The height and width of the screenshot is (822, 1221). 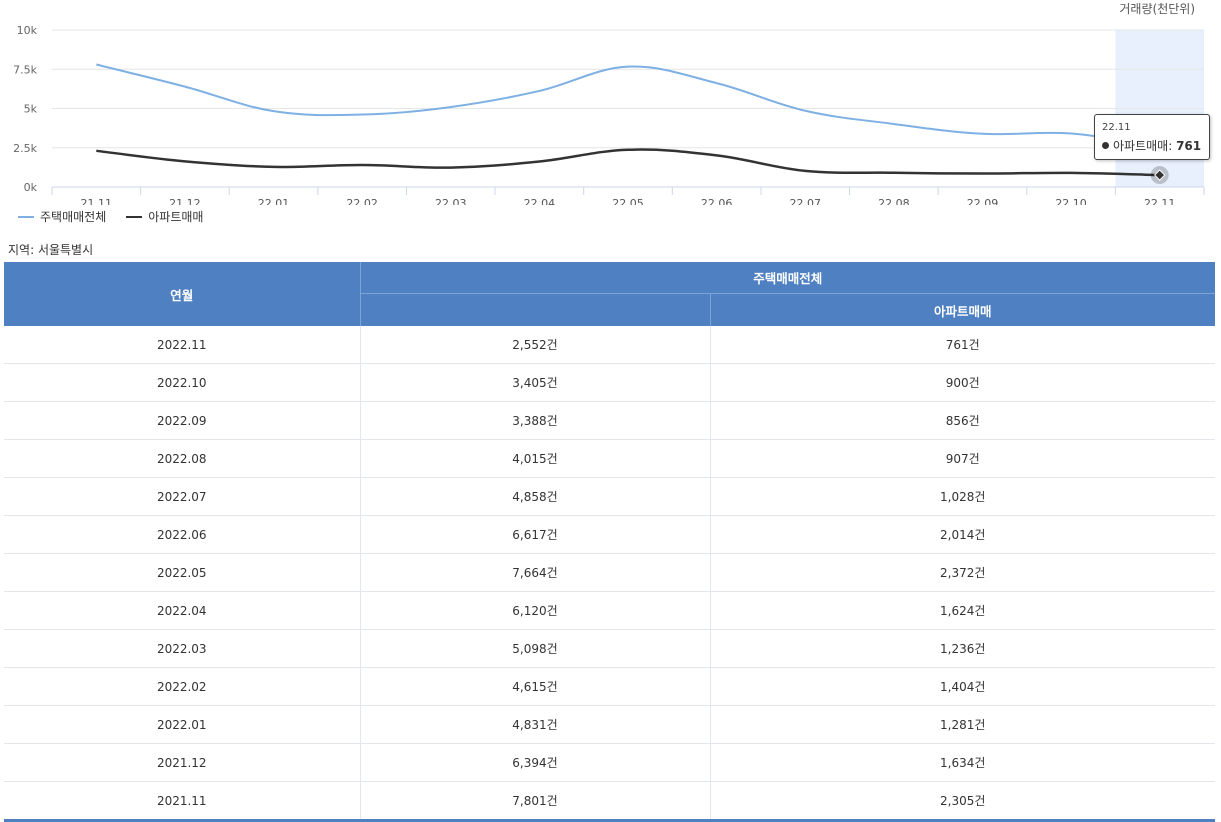 I want to click on tooltip-series-dot, so click(x=1105, y=145).